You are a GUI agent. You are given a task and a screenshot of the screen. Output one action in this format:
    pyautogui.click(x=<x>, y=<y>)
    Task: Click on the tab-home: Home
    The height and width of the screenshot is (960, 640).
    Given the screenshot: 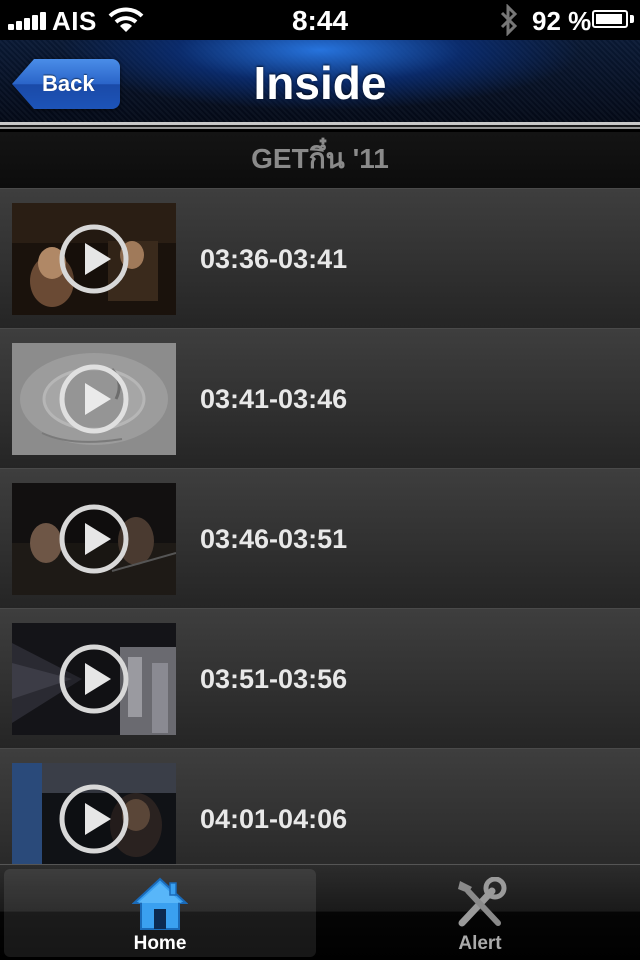 What is the action you would take?
    pyautogui.click(x=160, y=913)
    